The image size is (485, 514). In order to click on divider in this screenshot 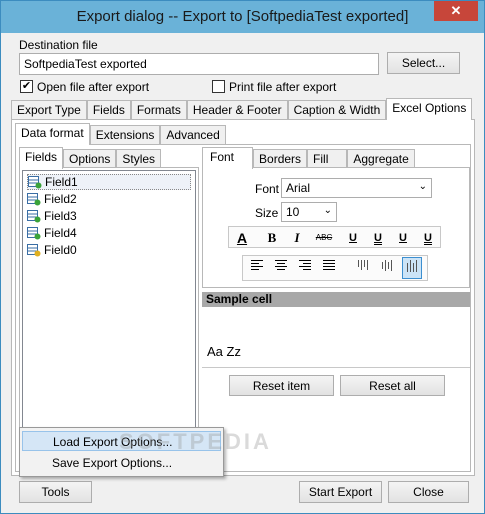, I will do `click(336, 367)`.